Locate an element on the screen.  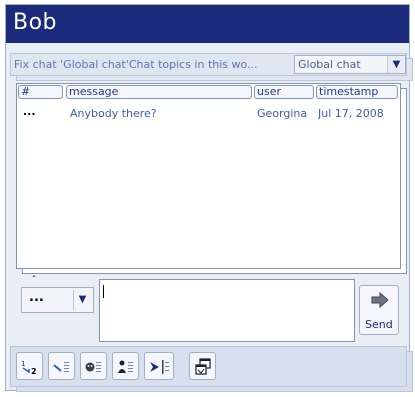
sort-user-icon is located at coordinates (125, 366).